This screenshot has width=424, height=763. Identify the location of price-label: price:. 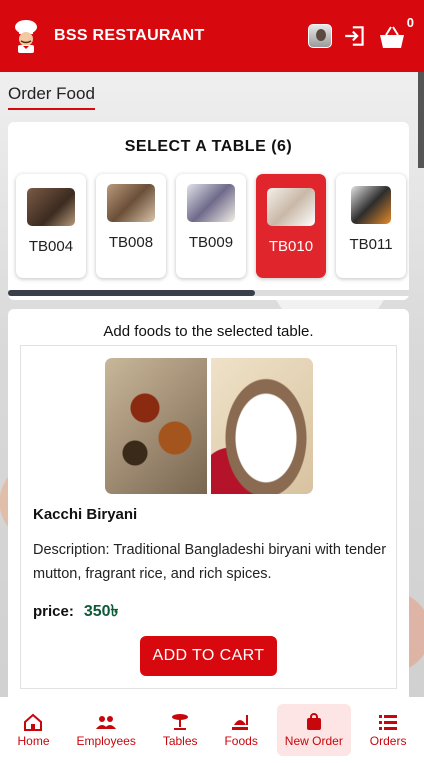
(53, 611).